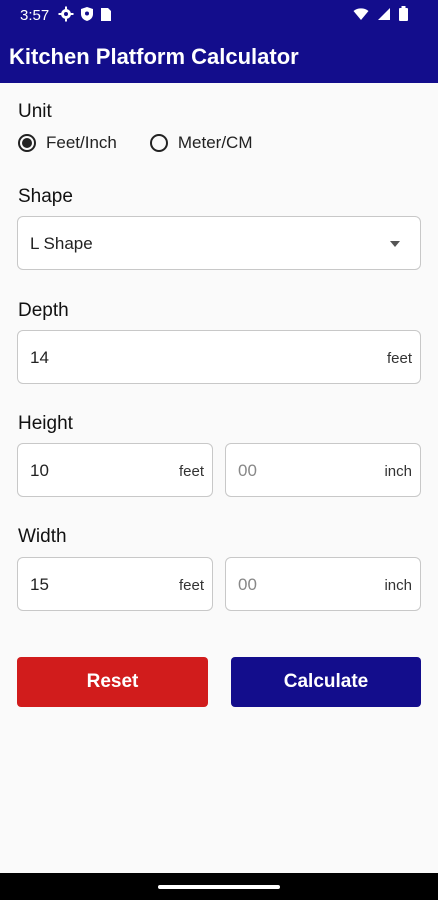 This screenshot has width=438, height=900. What do you see at coordinates (87, 14) in the screenshot?
I see `shield-icon` at bounding box center [87, 14].